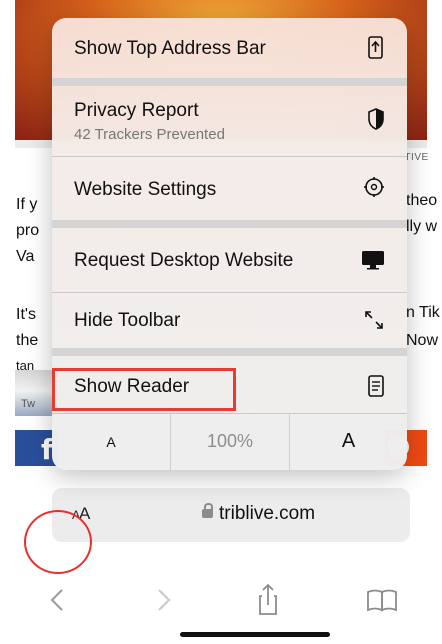  Describe the element at coordinates (422, 200) in the screenshot. I see `article-text-fragment: theo` at that location.